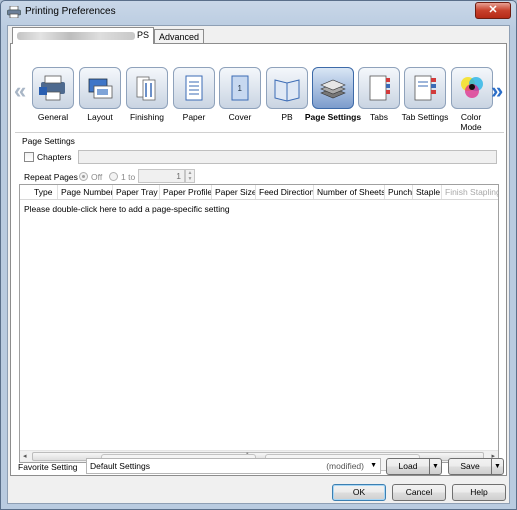 This screenshot has width=517, height=510. I want to click on cover-button: 1, so click(240, 88).